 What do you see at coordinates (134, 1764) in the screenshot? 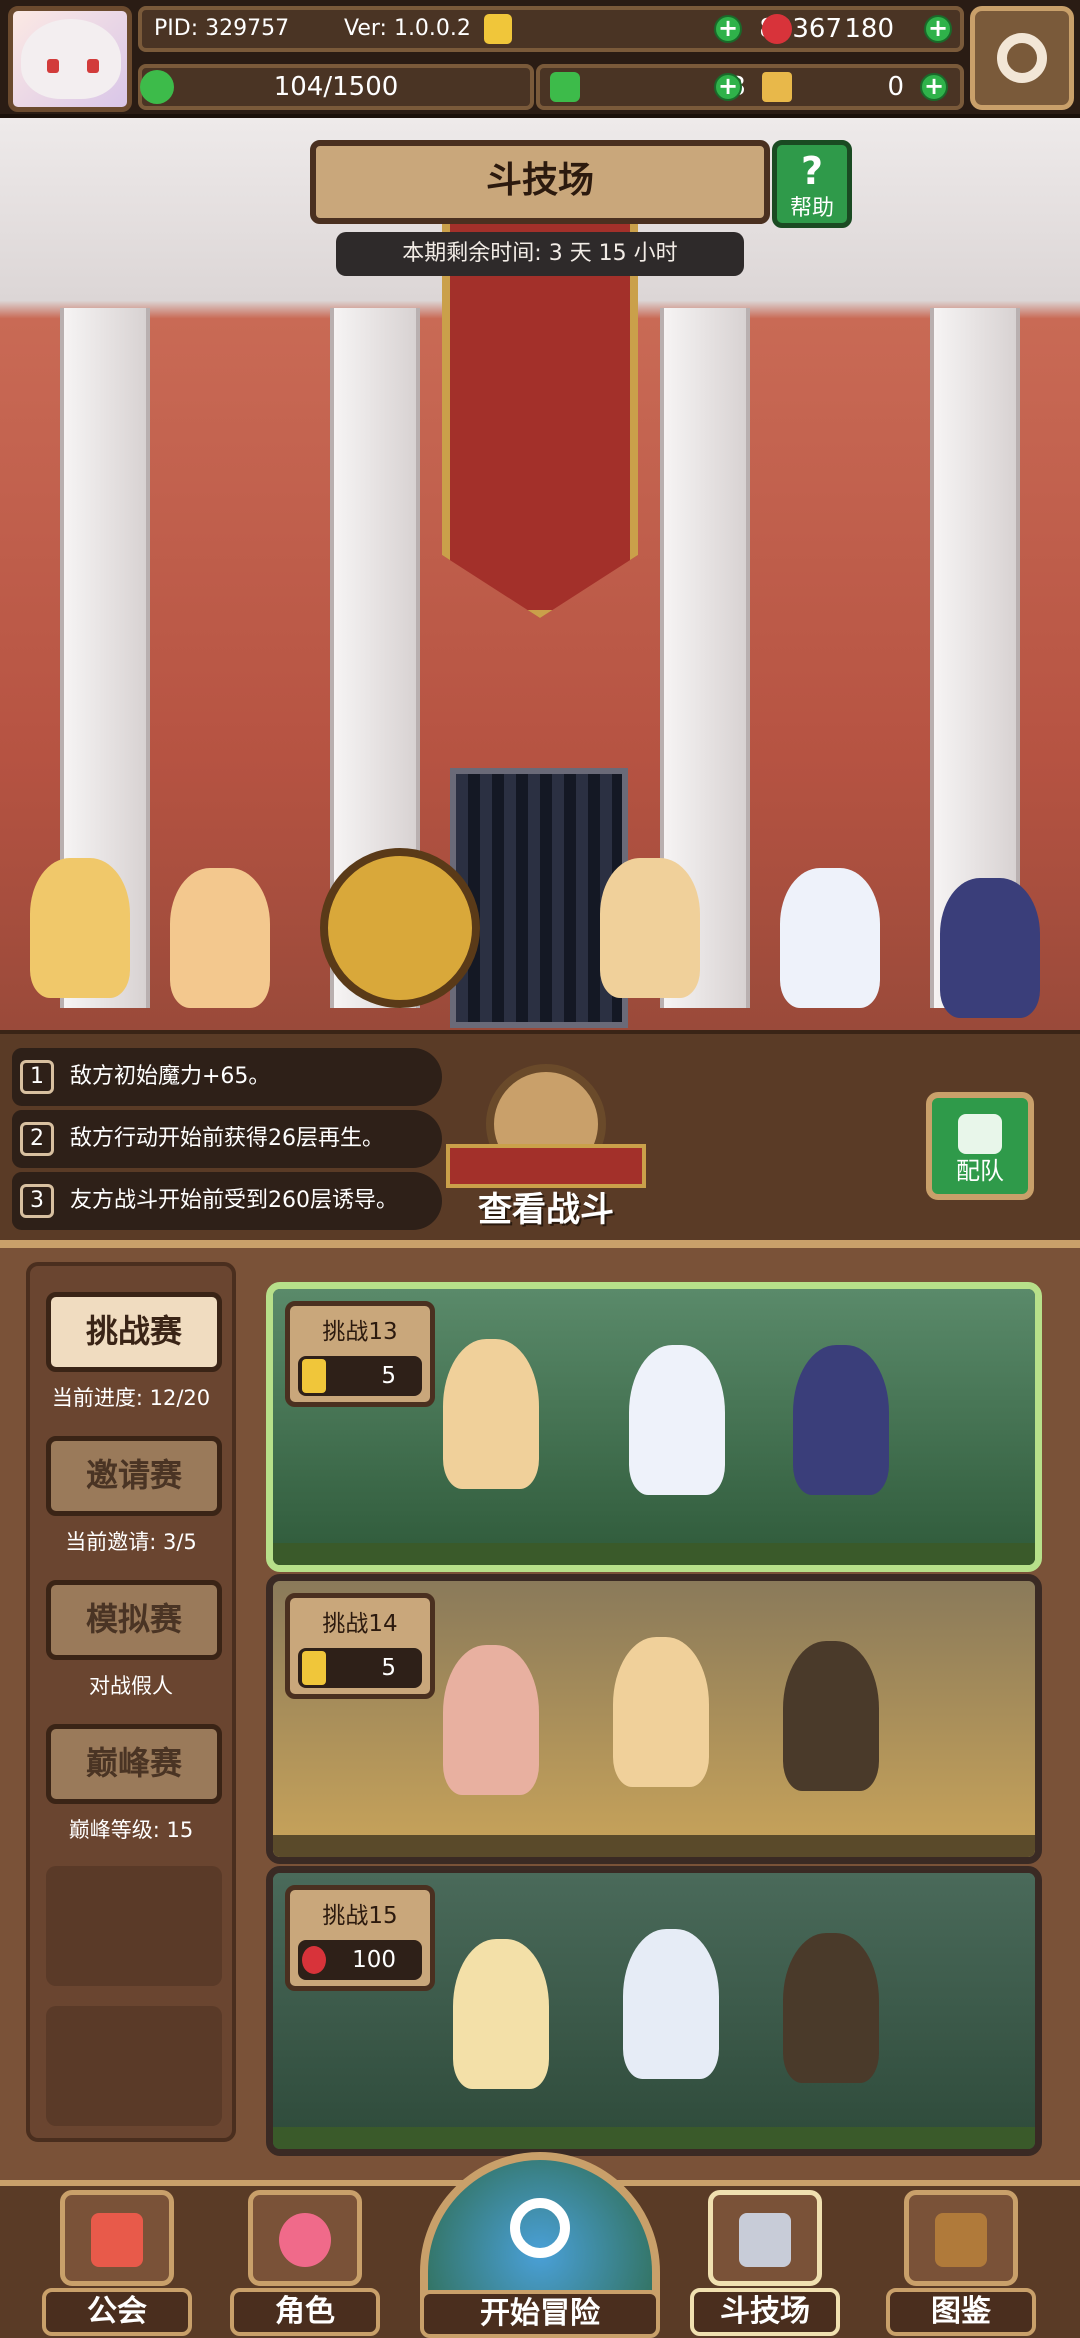
I see `mode-peak-button: 巅峰赛` at bounding box center [134, 1764].